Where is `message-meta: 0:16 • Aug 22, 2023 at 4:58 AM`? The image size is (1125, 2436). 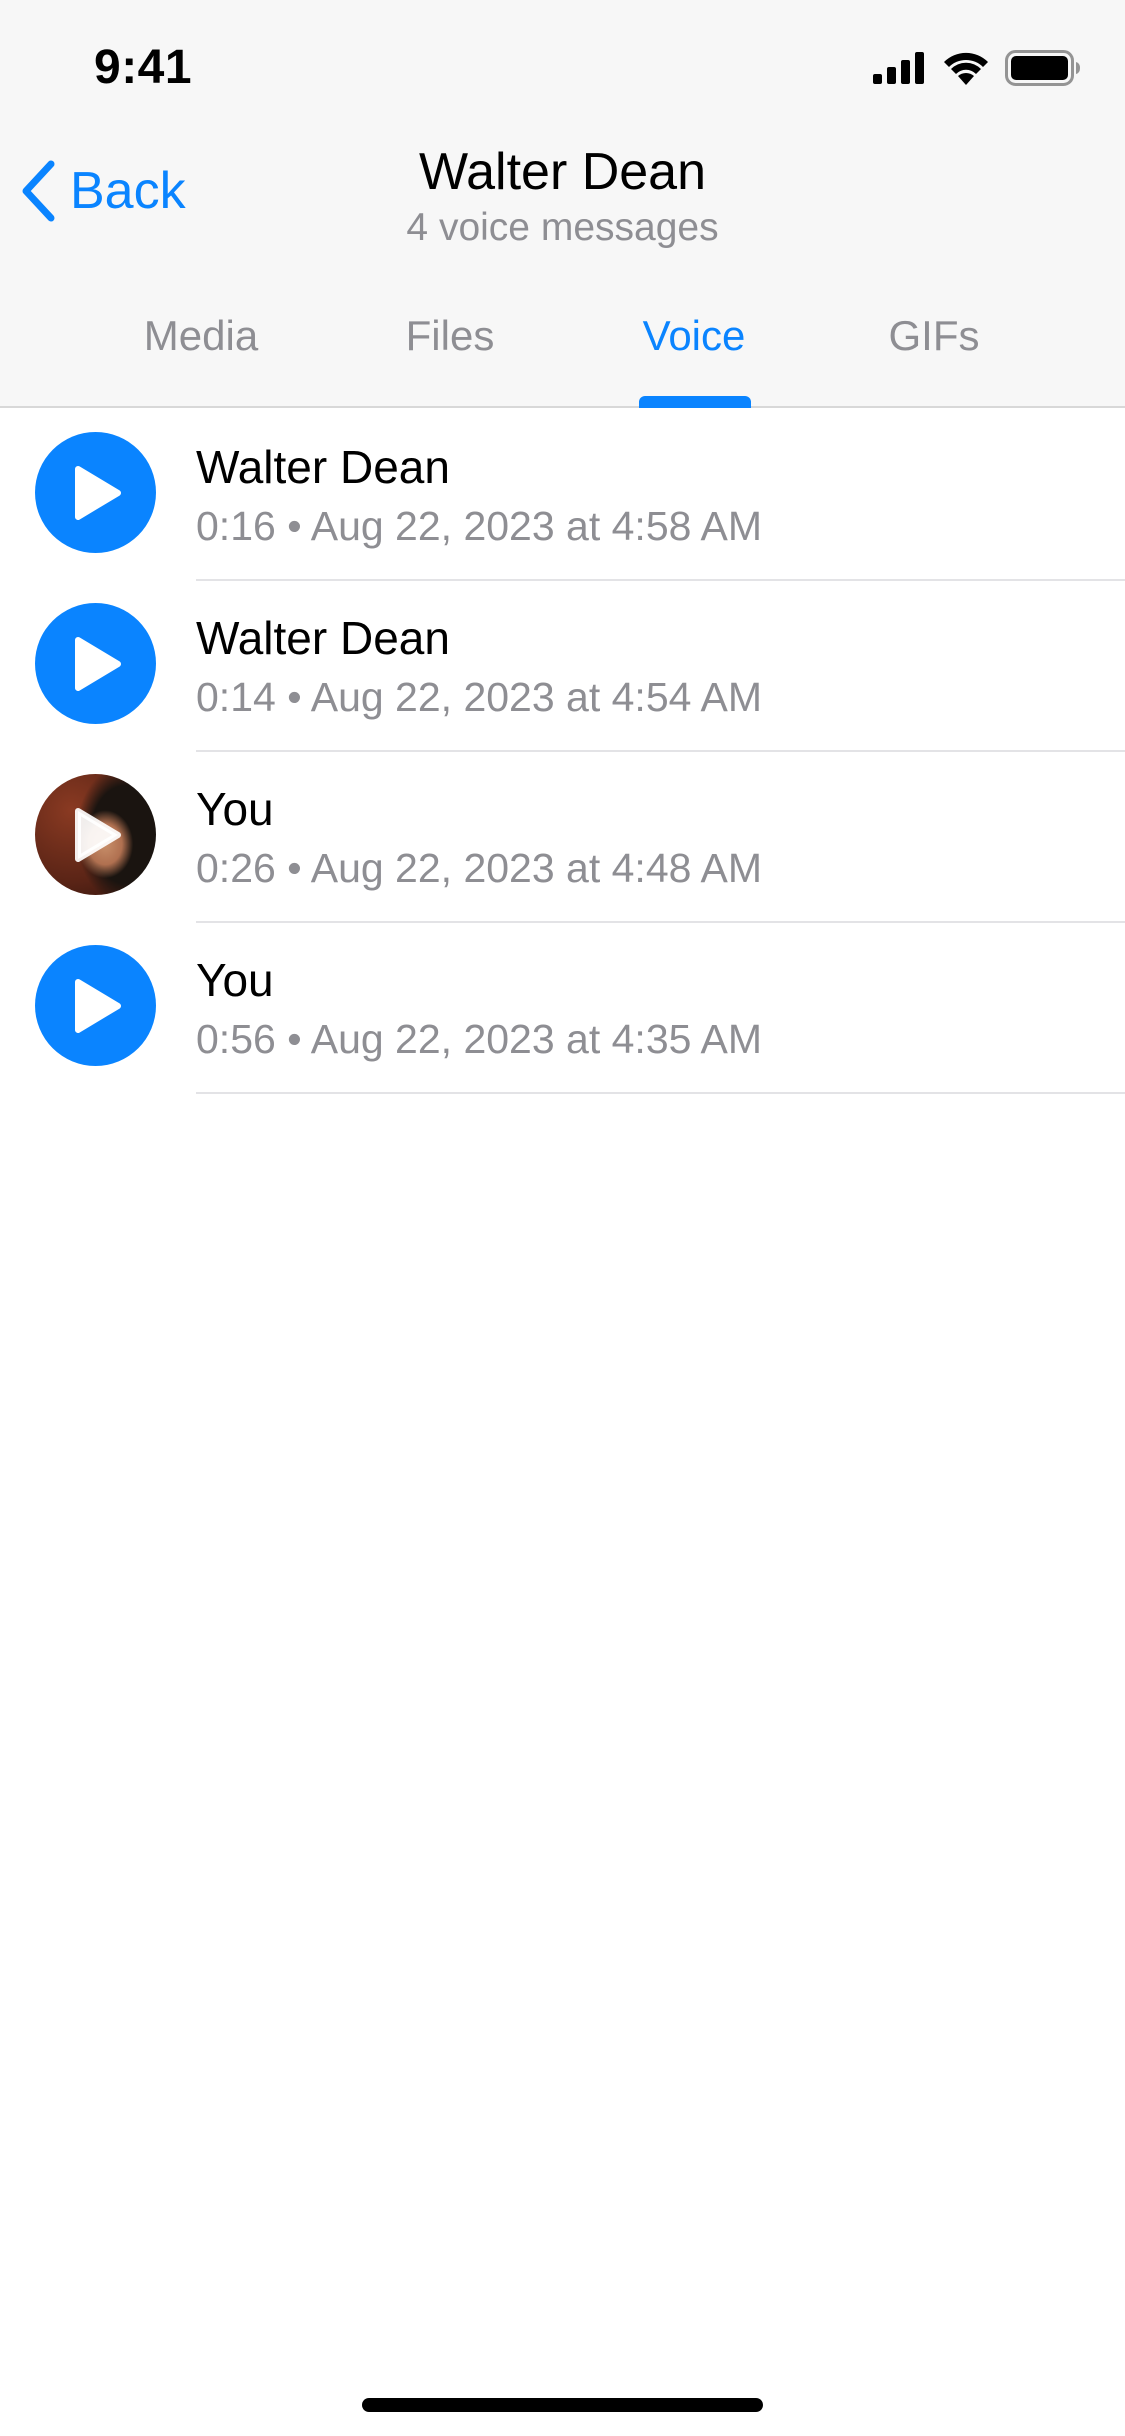 message-meta: 0:16 • Aug 22, 2023 at 4:58 AM is located at coordinates (479, 526).